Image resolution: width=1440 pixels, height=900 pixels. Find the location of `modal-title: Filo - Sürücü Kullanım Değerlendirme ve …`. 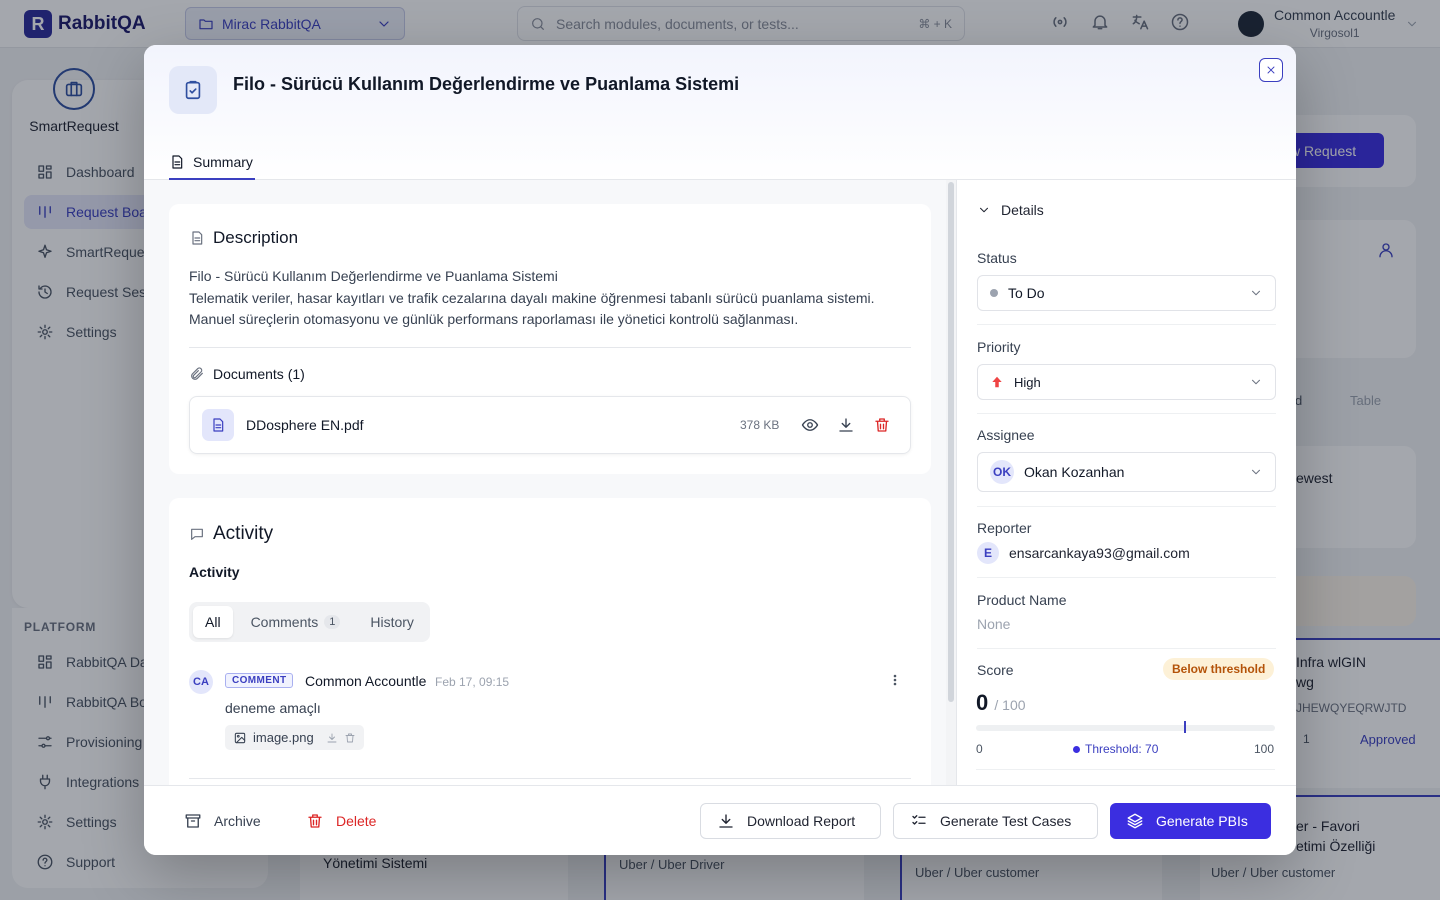

modal-title: Filo - Sürücü Kullanım Değerlendirme ve … is located at coordinates (486, 84).